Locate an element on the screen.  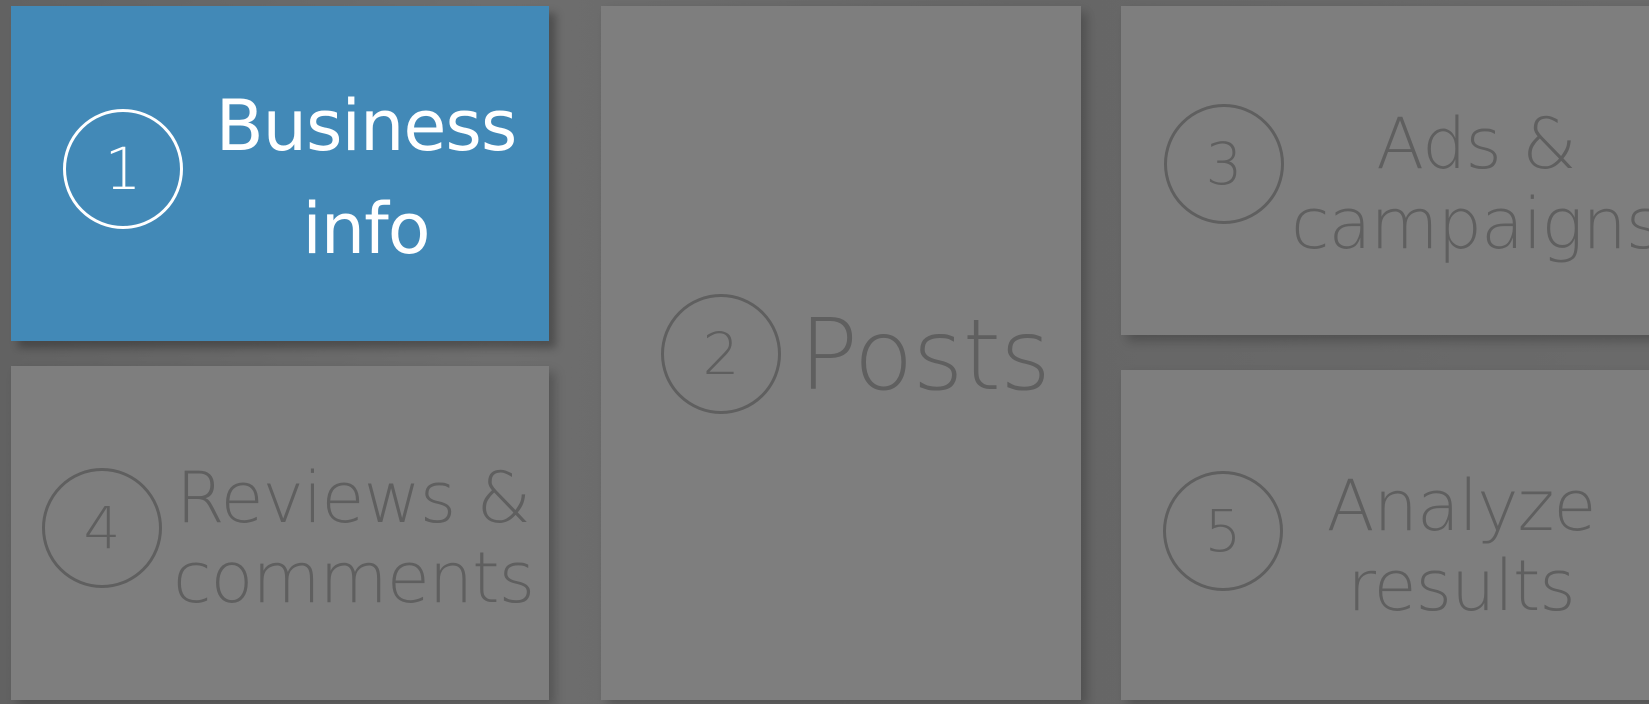
step-2-circle-icon: 2 is located at coordinates (721, 354).